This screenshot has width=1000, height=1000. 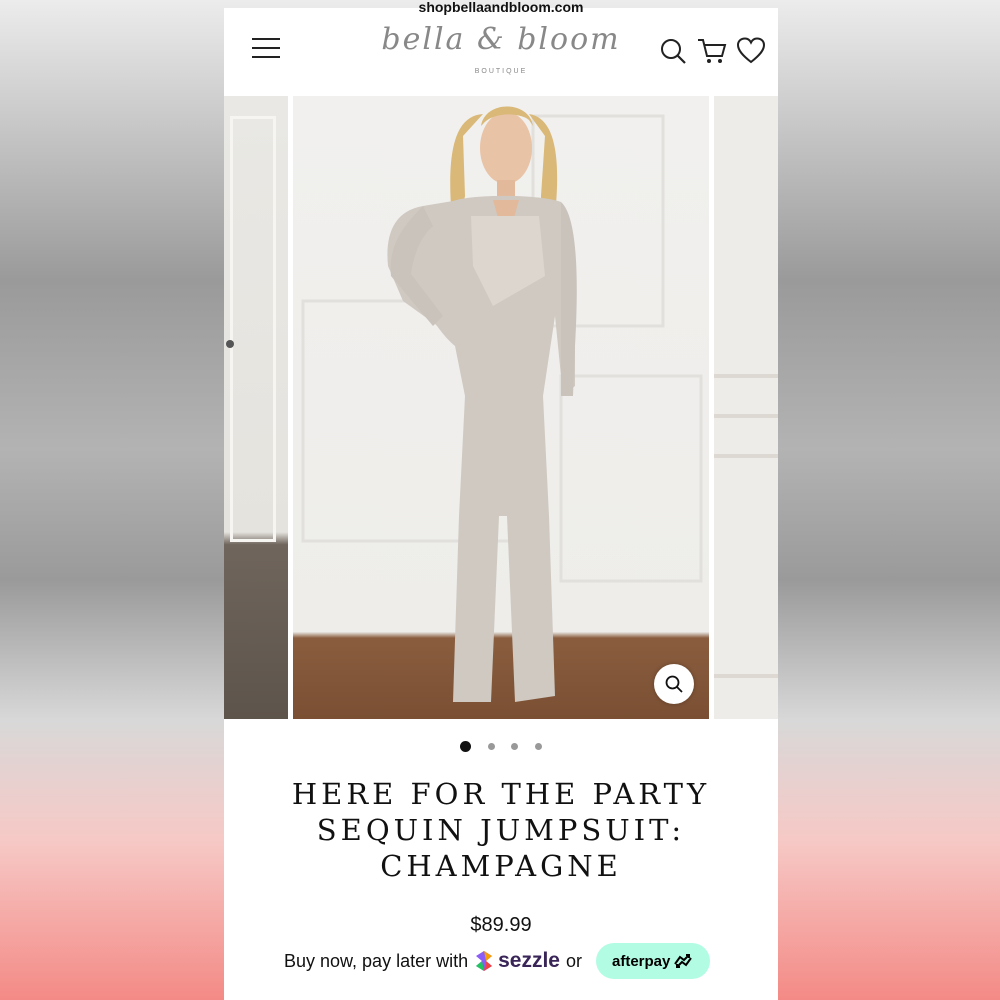 What do you see at coordinates (484, 961) in the screenshot?
I see `sezzle-logo-icon` at bounding box center [484, 961].